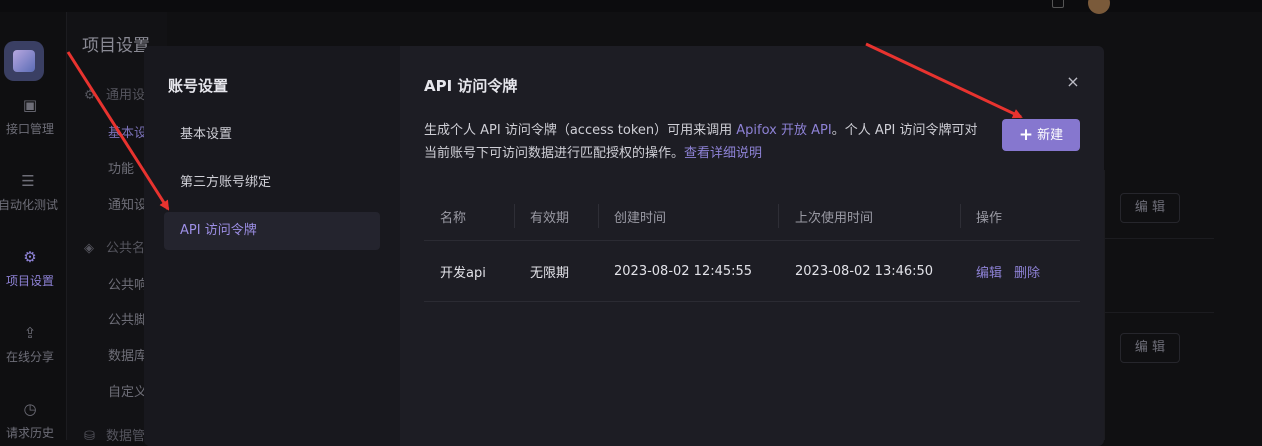 The width and height of the screenshot is (1262, 446). I want to click on settings-icon: ⚙, so click(30, 257).